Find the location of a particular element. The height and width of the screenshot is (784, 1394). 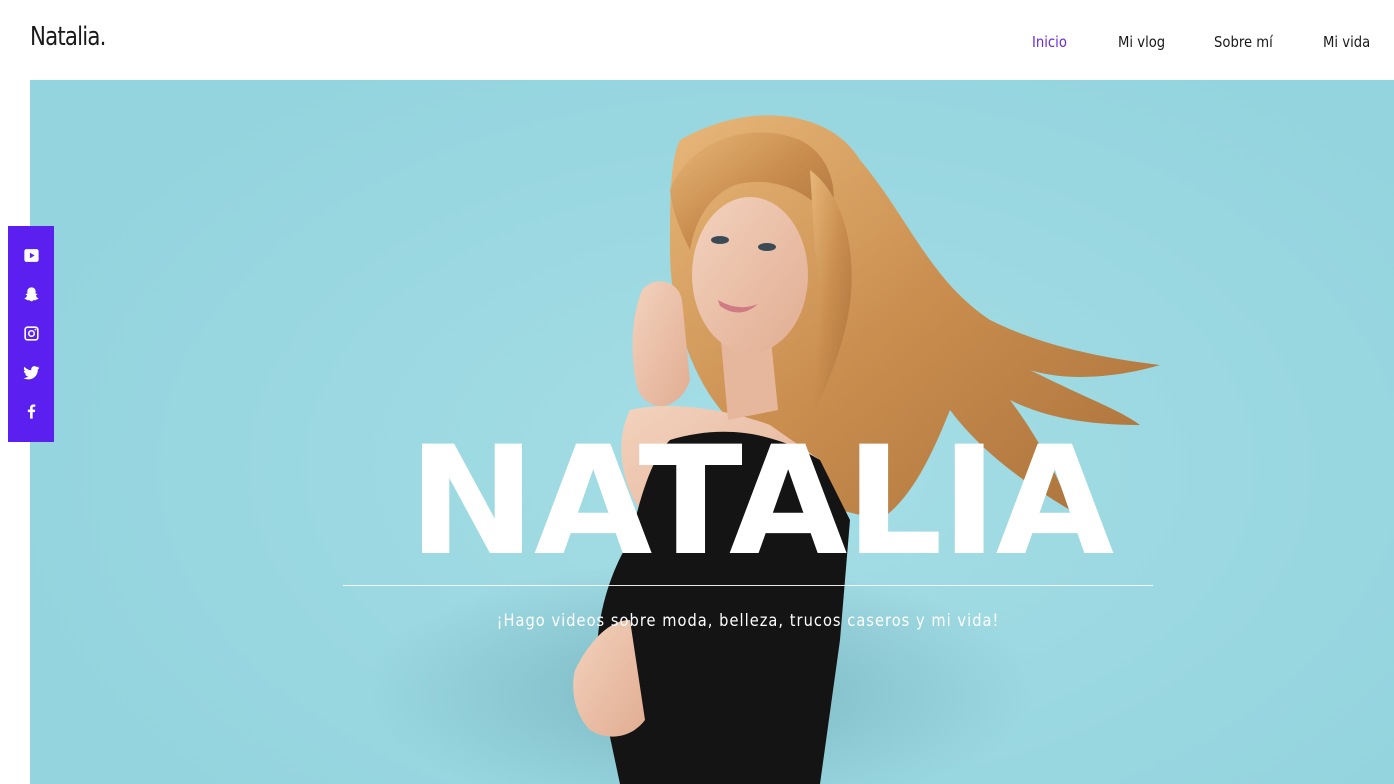

instagram-link is located at coordinates (31, 333).